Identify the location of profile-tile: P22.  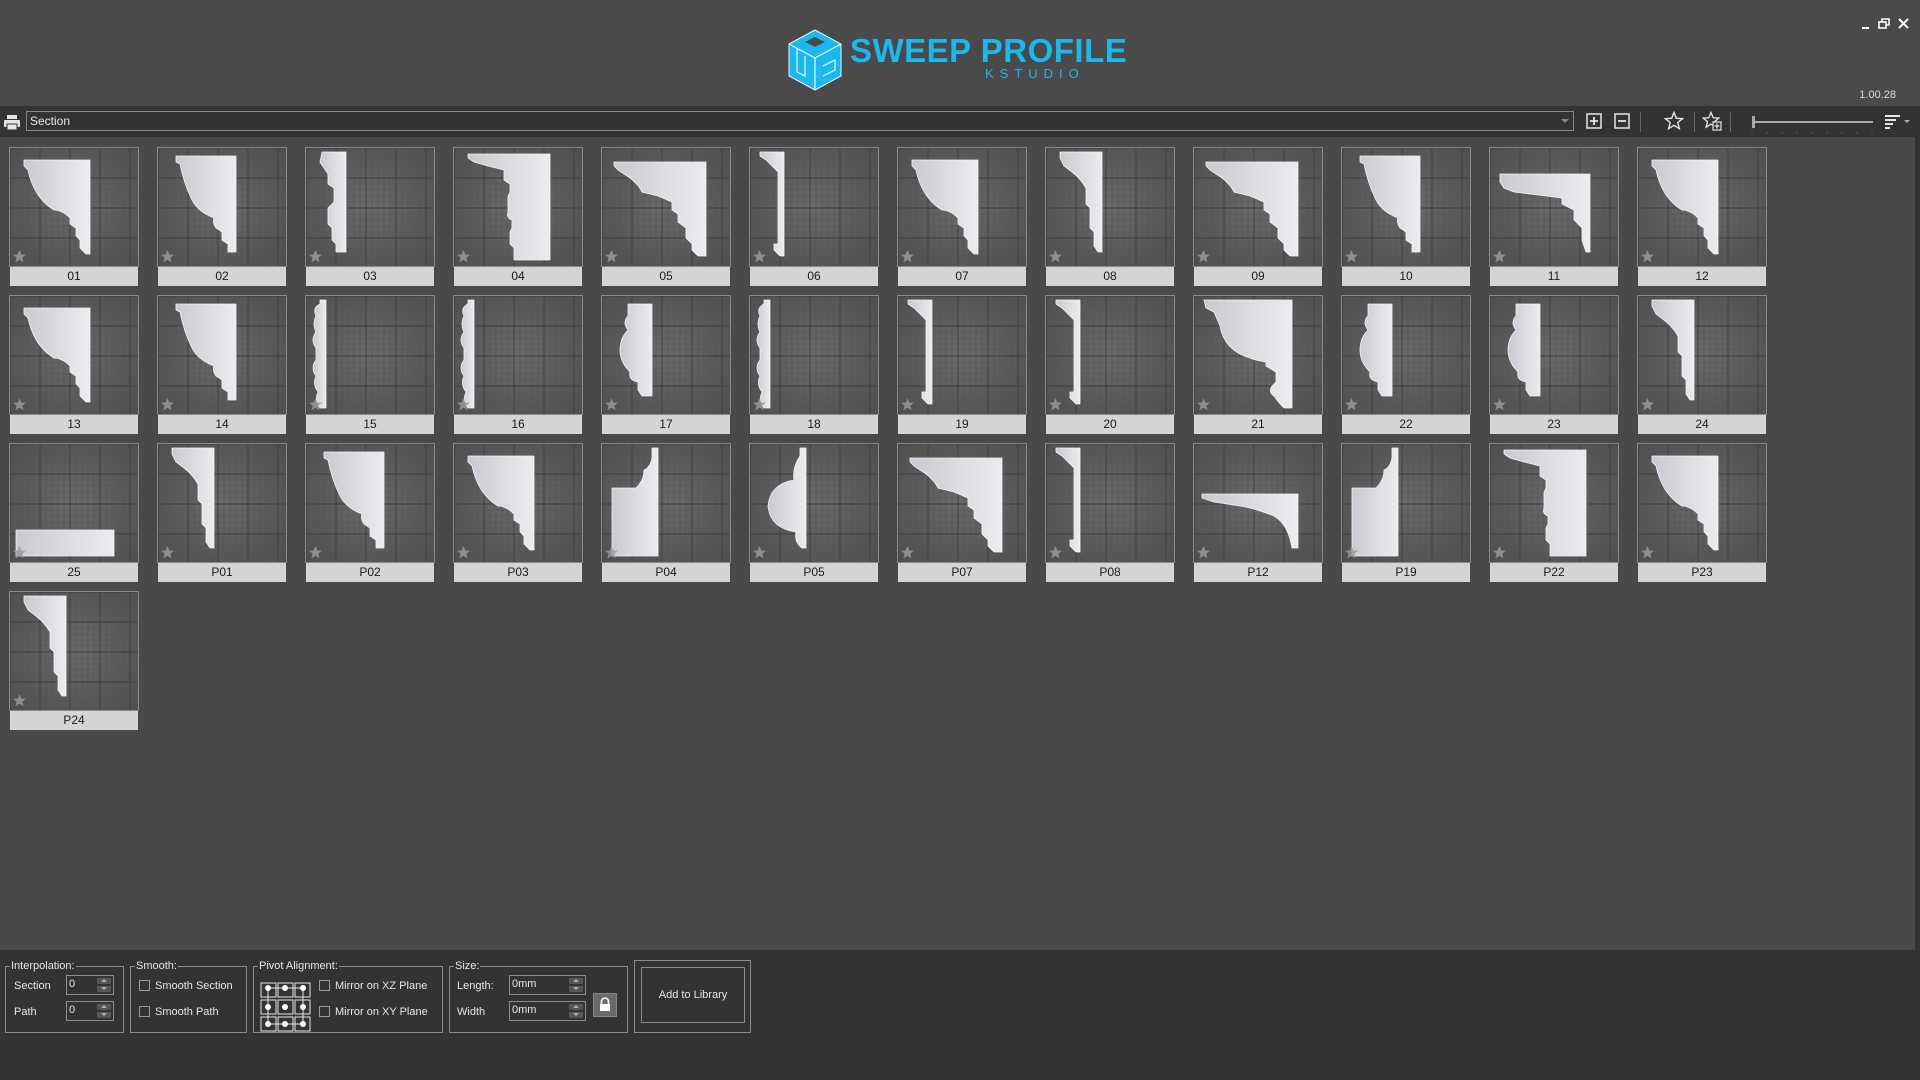
(1554, 512).